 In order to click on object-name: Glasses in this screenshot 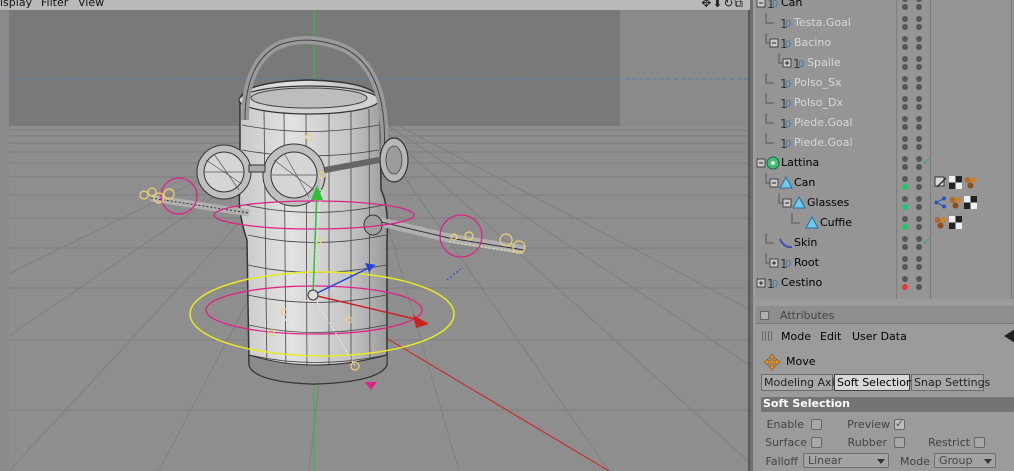, I will do `click(828, 202)`.